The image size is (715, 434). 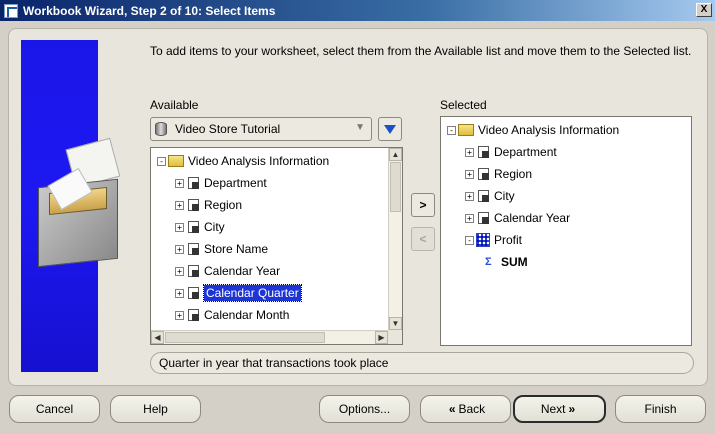 What do you see at coordinates (11, 10) in the screenshot?
I see `wizard-icon` at bounding box center [11, 10].